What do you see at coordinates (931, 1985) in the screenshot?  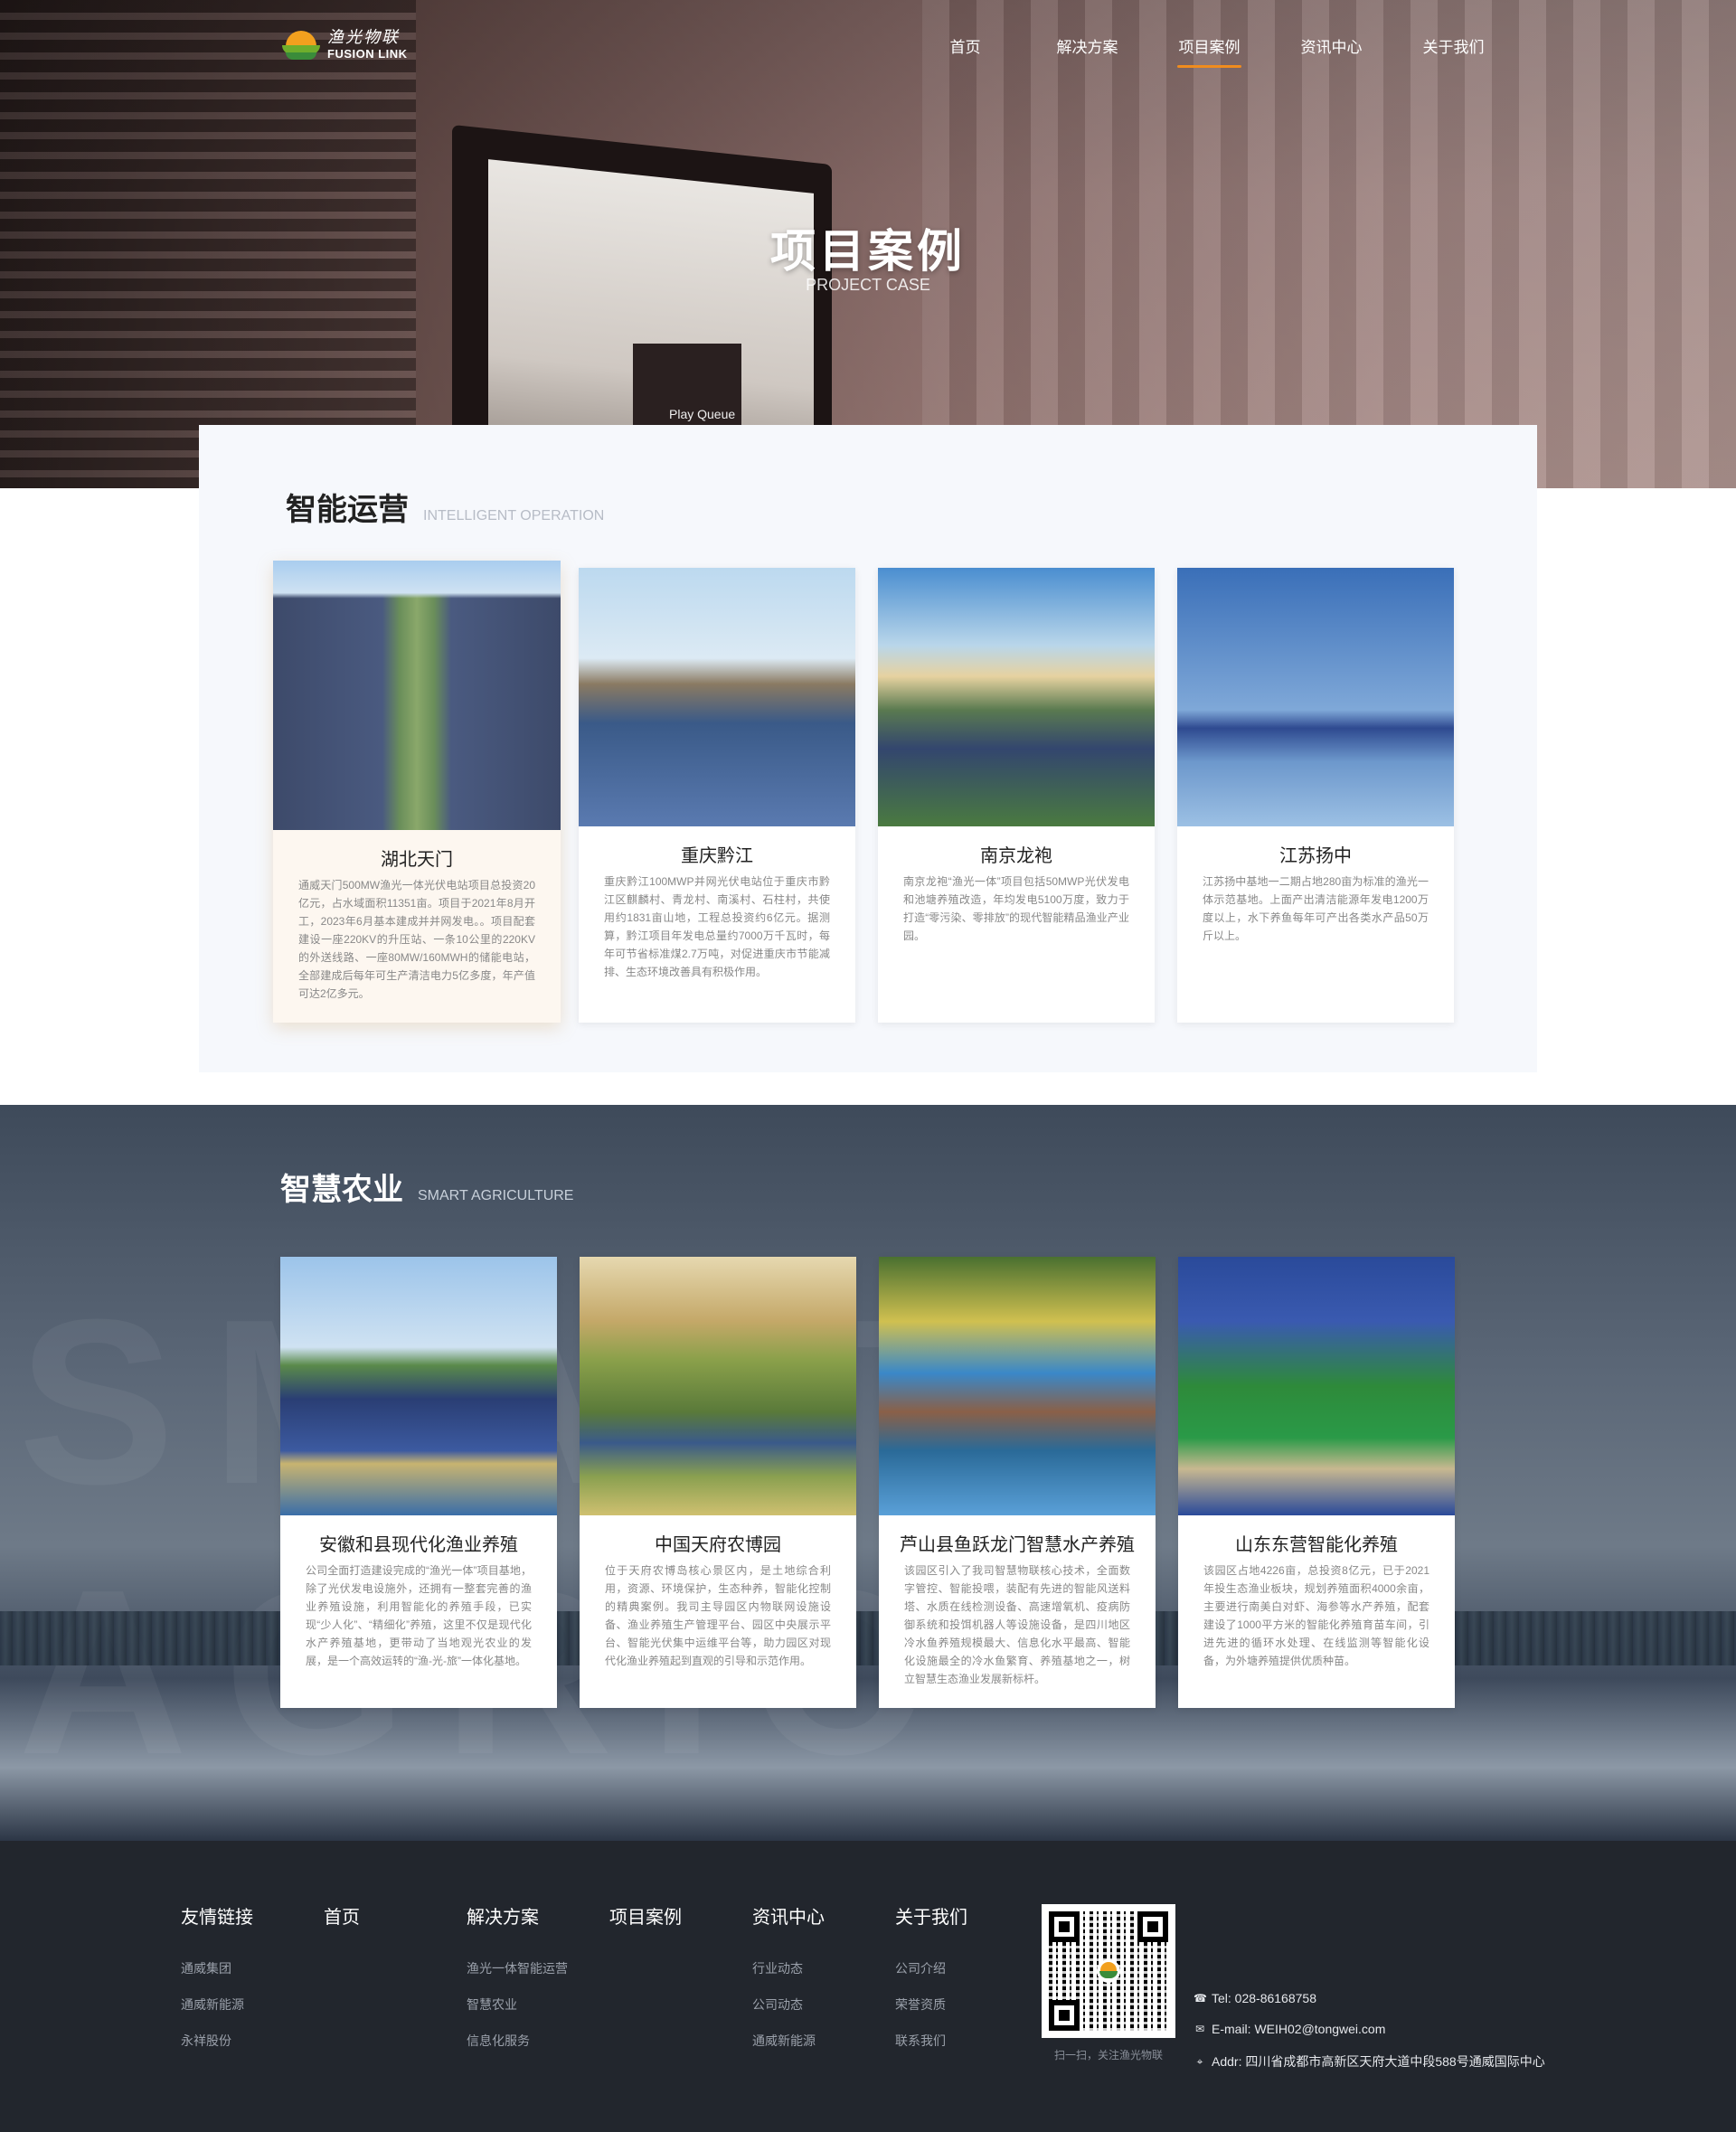 I see `footer-col-about: 关于我们 公司介绍 荣誉资质 联系我们` at bounding box center [931, 1985].